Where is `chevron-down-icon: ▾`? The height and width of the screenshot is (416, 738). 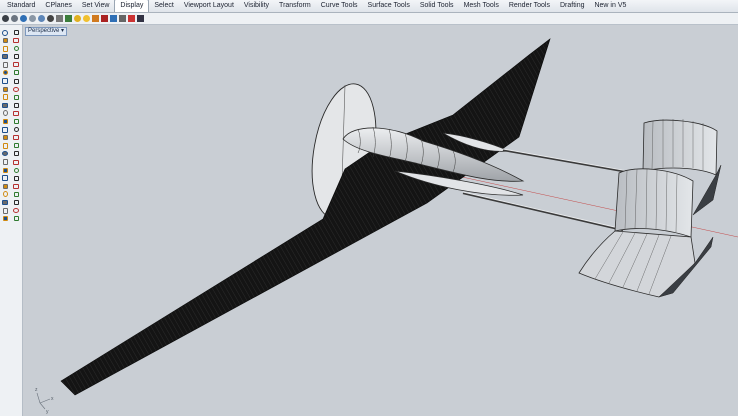 chevron-down-icon: ▾ is located at coordinates (63, 31).